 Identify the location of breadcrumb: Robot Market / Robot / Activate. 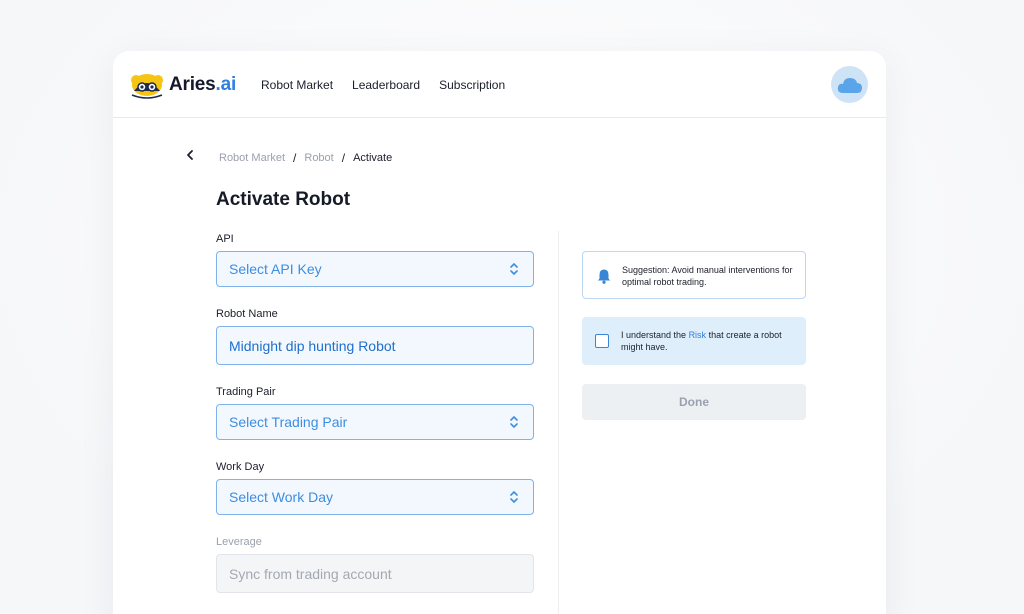
(306, 158).